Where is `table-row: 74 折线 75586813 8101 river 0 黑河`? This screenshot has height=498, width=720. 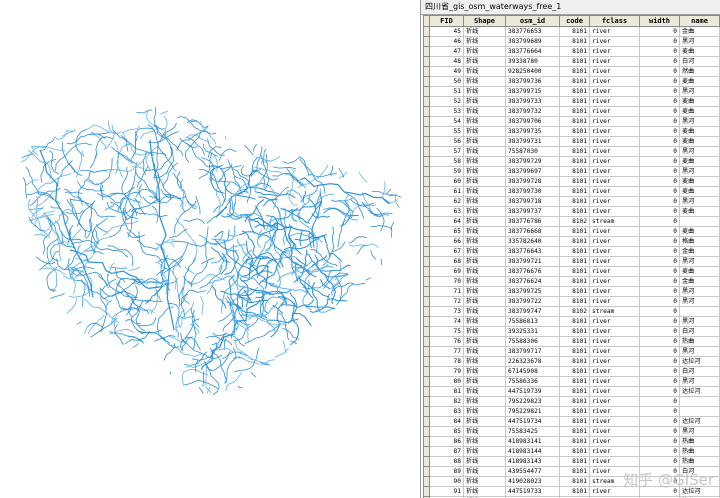 table-row: 74 折线 75586813 8101 river 0 黑河 is located at coordinates (571, 321).